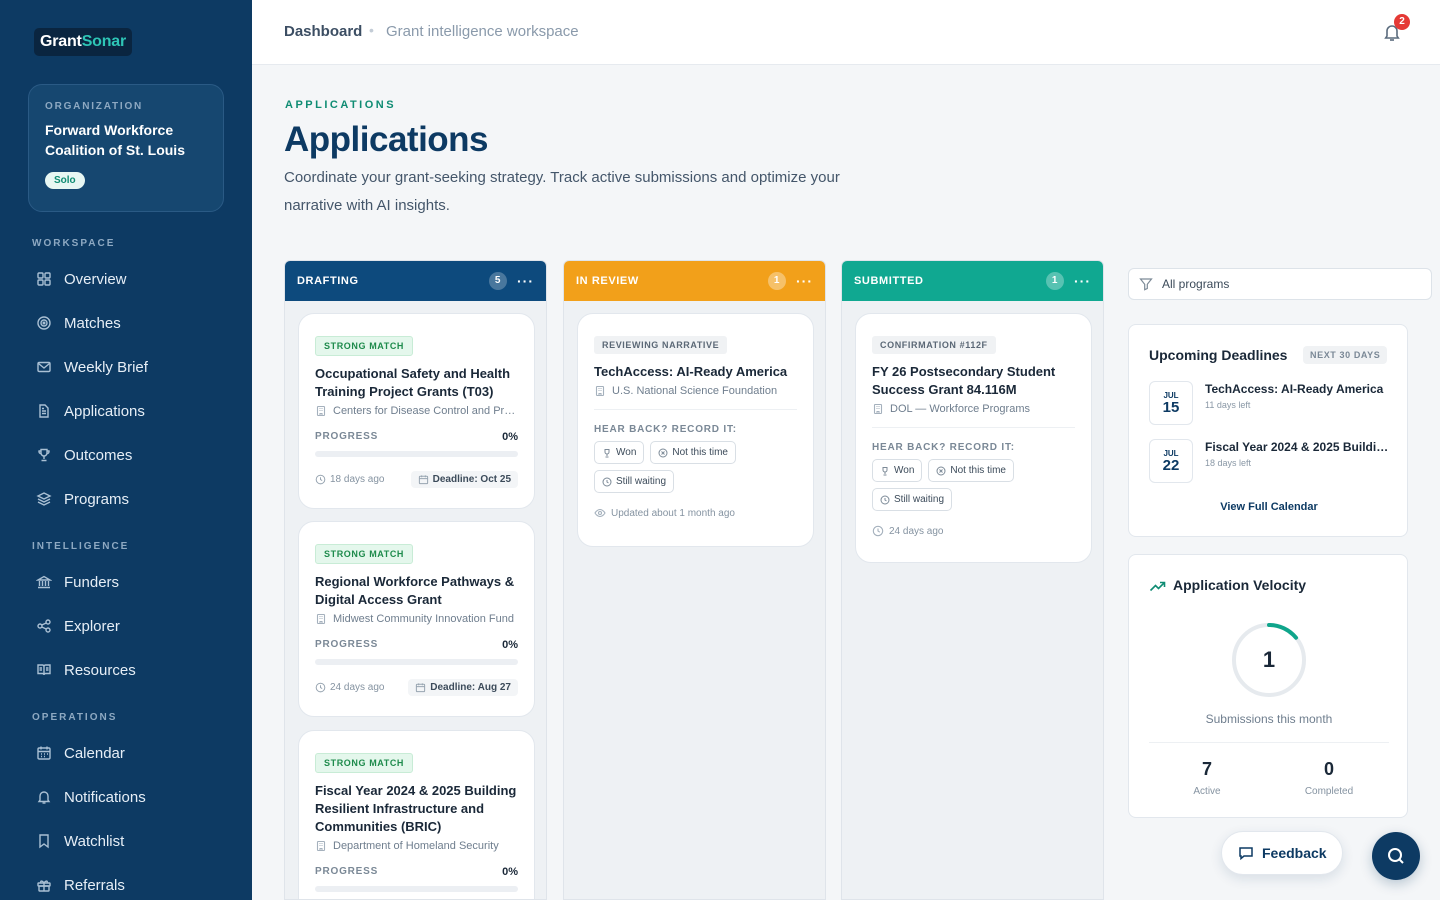 The width and height of the screenshot is (1440, 900). What do you see at coordinates (77, 582) in the screenshot?
I see `sidebar-item-funders: Funders` at bounding box center [77, 582].